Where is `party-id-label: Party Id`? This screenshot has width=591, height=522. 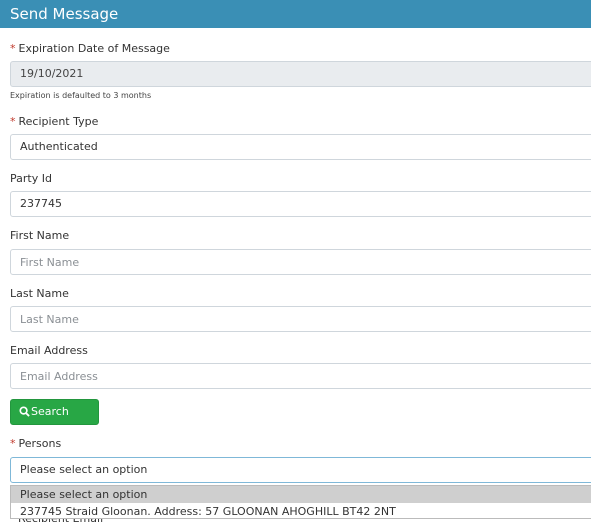
party-id-label: Party Id is located at coordinates (31, 178).